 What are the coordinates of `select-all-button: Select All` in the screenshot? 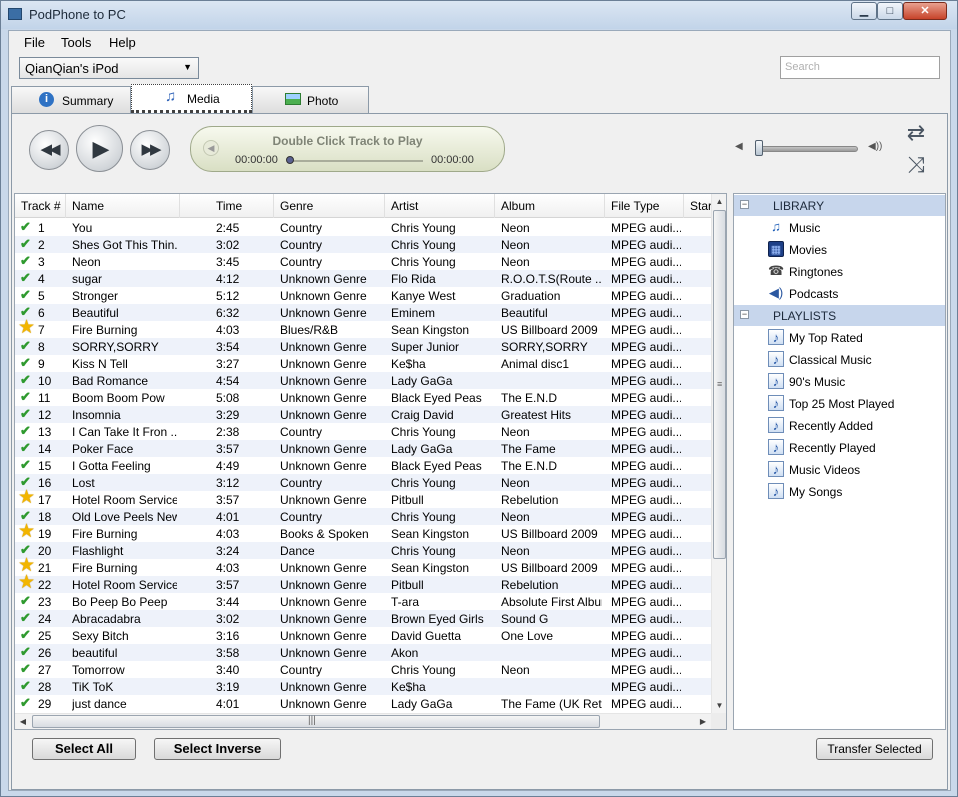 It's located at (84, 749).